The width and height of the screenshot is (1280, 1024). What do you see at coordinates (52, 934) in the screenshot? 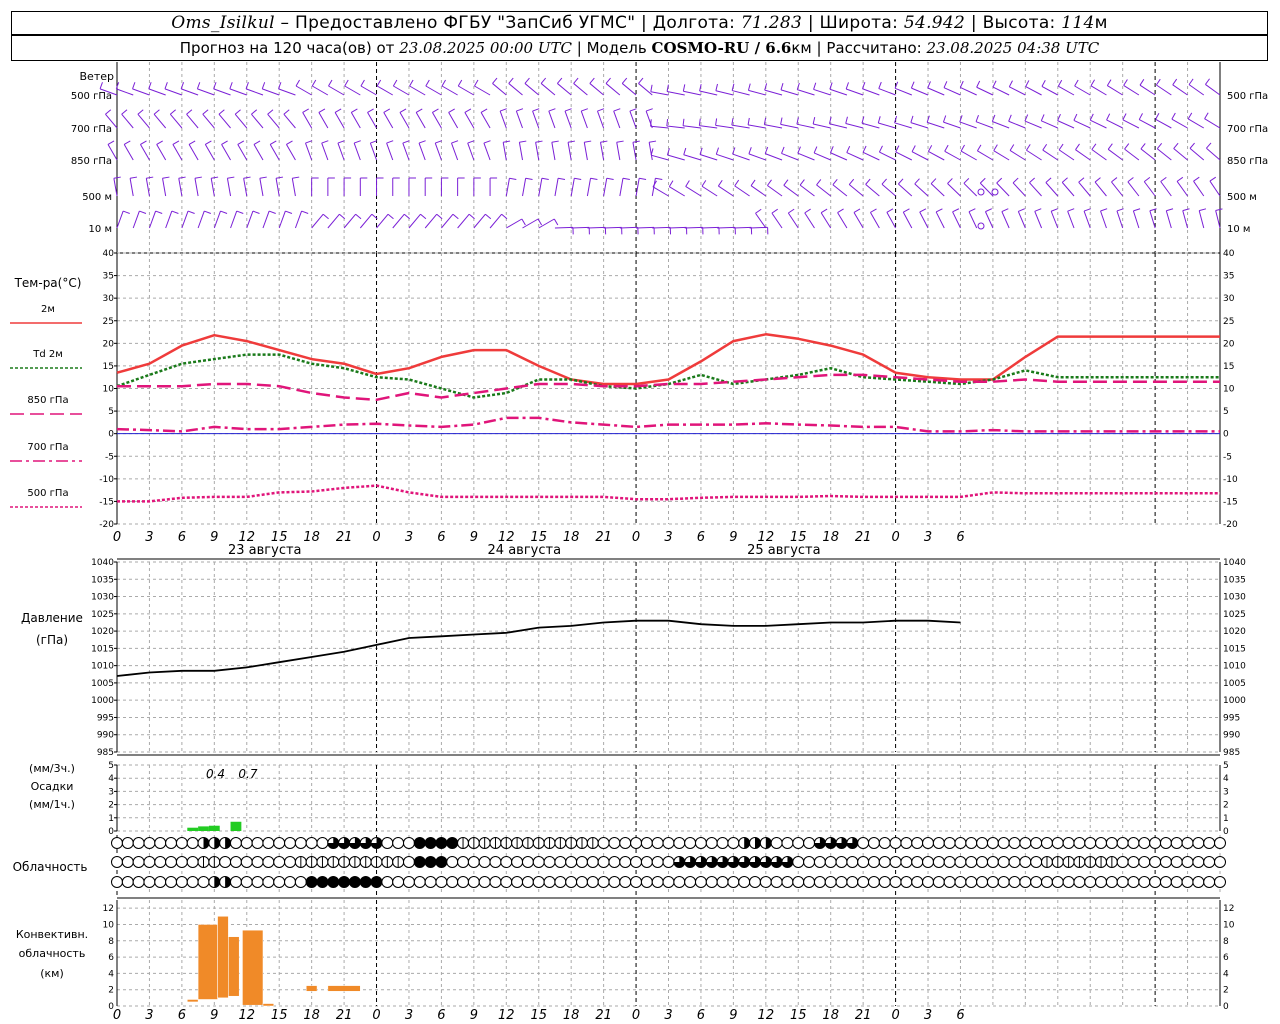
I see `convective-title1: Конвективн.` at bounding box center [52, 934].